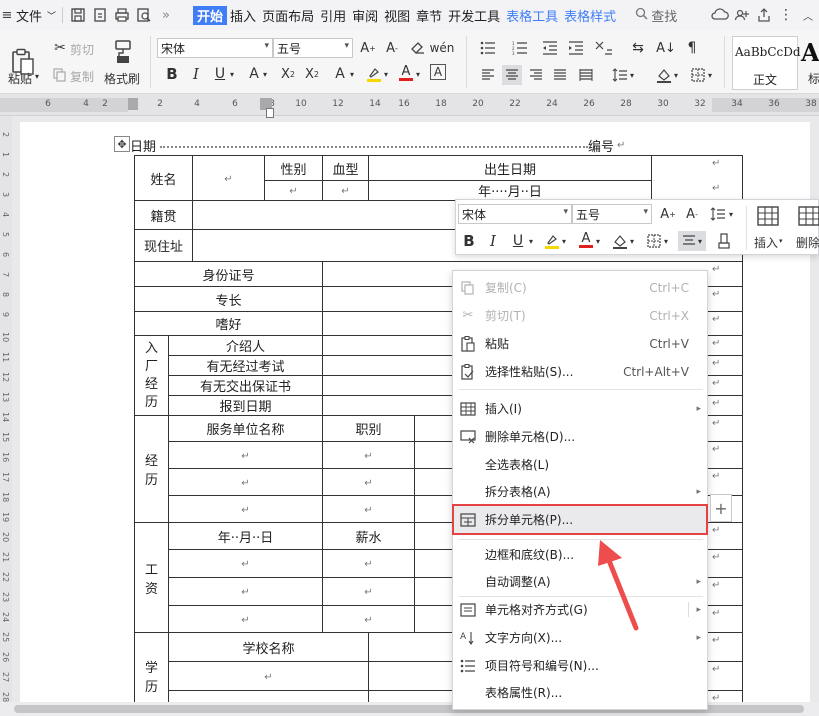 Image resolution: width=819 pixels, height=716 pixels. What do you see at coordinates (438, 72) in the screenshot?
I see `char-border-icon: A` at bounding box center [438, 72].